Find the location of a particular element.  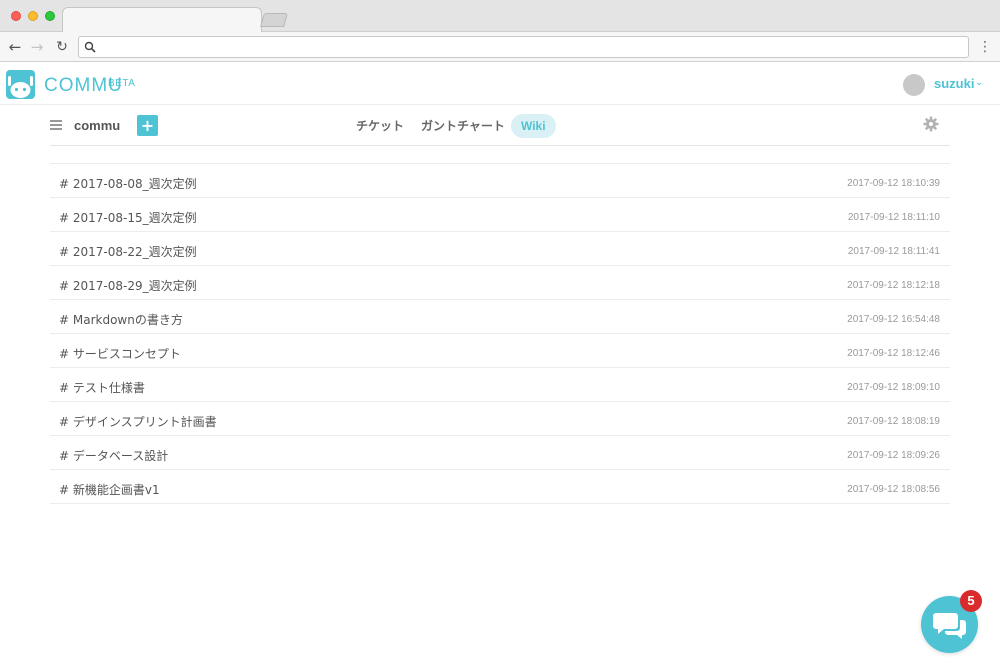

wiki-page-updated: 2017-09-12 18:12:18 is located at coordinates (893, 285).